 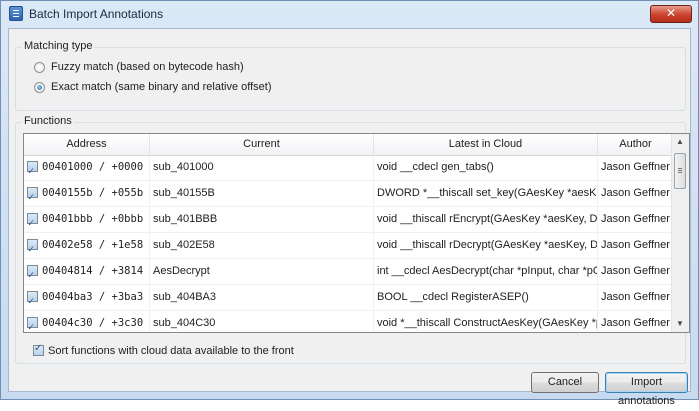 What do you see at coordinates (93, 219) in the screenshot?
I see `address-text: 00401bbb / +0bbb` at bounding box center [93, 219].